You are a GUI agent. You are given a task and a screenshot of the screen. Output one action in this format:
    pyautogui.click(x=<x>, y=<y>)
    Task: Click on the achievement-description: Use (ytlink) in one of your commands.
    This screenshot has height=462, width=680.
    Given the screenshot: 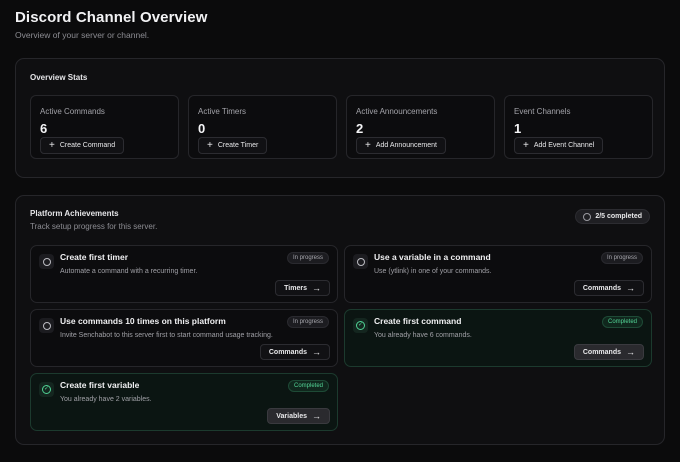 What is the action you would take?
    pyautogui.click(x=433, y=271)
    